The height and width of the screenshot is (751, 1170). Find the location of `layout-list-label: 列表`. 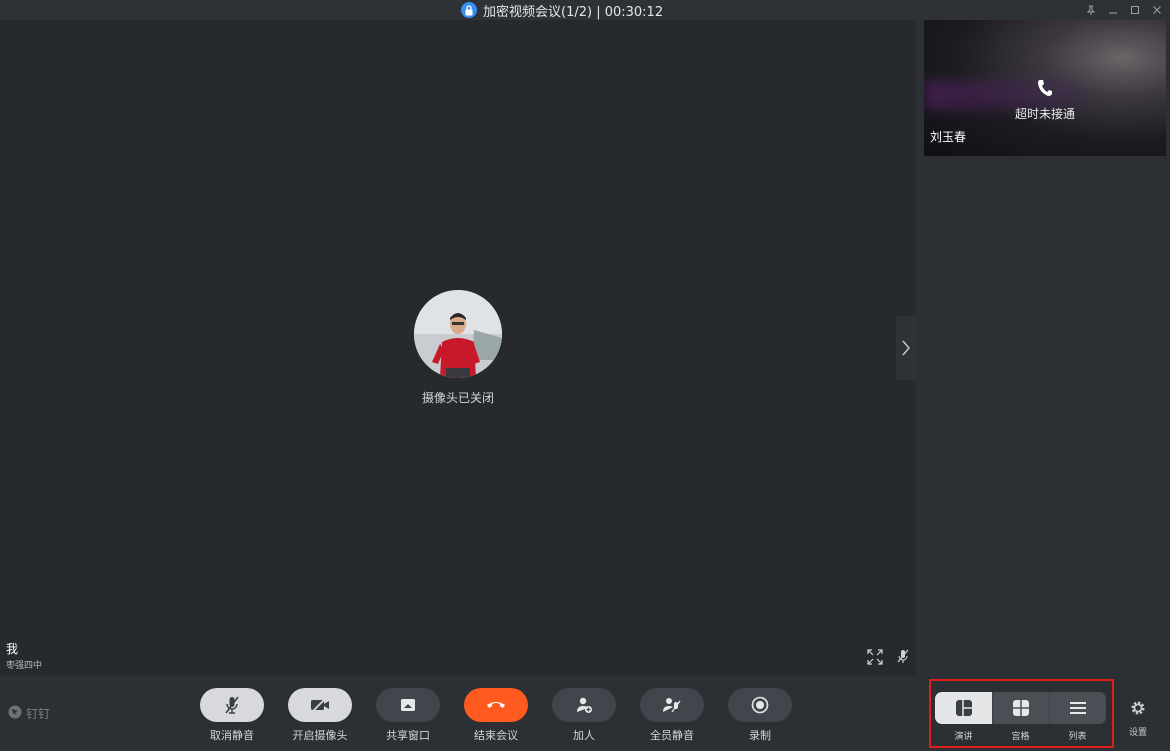

layout-list-label: 列表 is located at coordinates (1077, 737).